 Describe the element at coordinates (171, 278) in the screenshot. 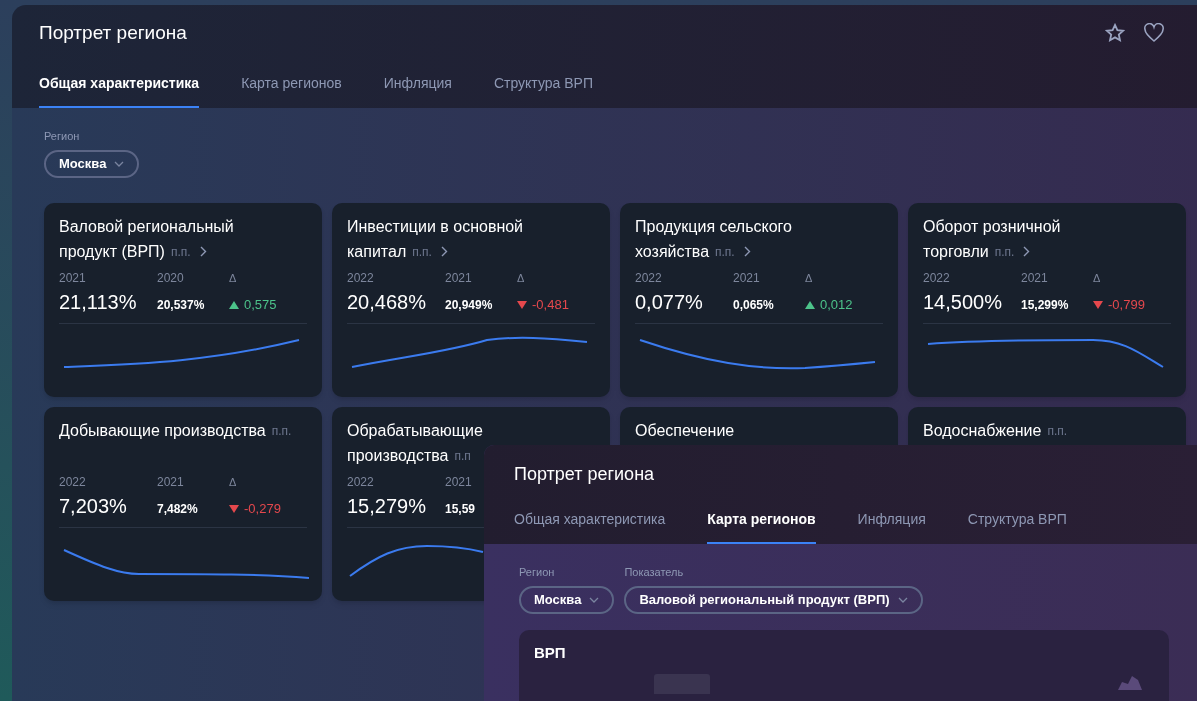

I see `year-label: 2020` at that location.